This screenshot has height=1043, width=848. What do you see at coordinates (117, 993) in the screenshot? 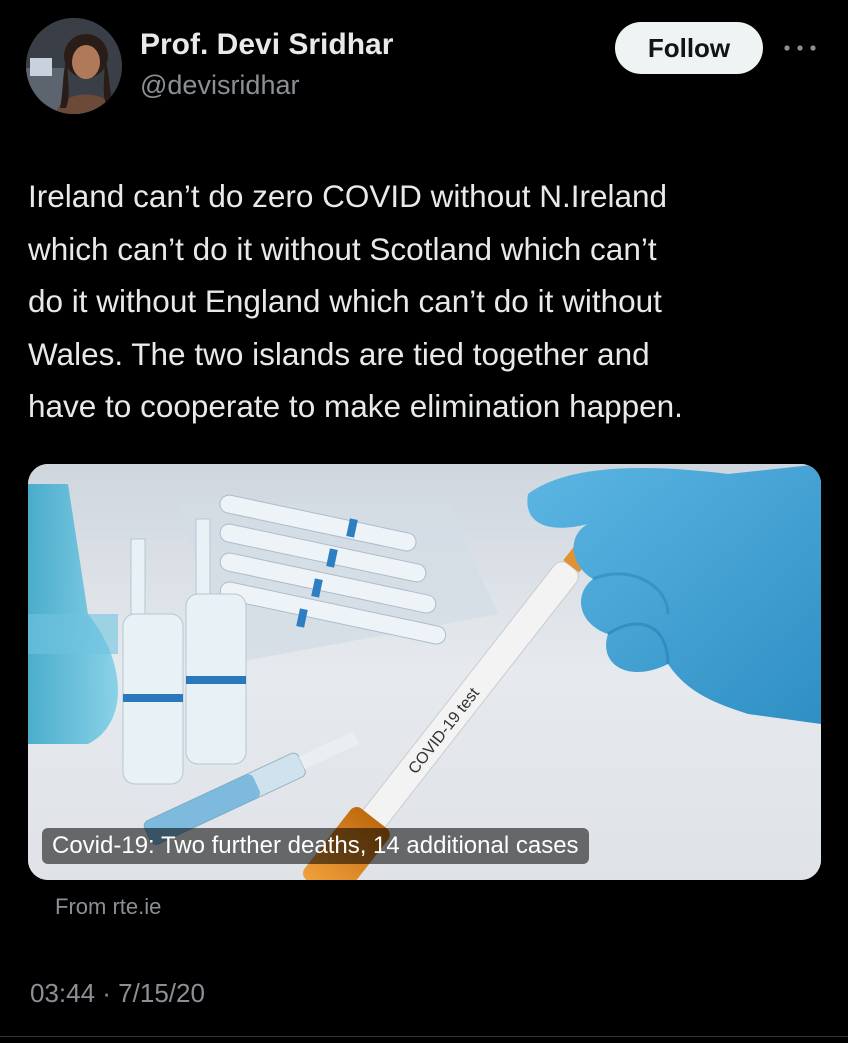
I see `tweet-timestamp: 03:44 · 7/15/20` at bounding box center [117, 993].